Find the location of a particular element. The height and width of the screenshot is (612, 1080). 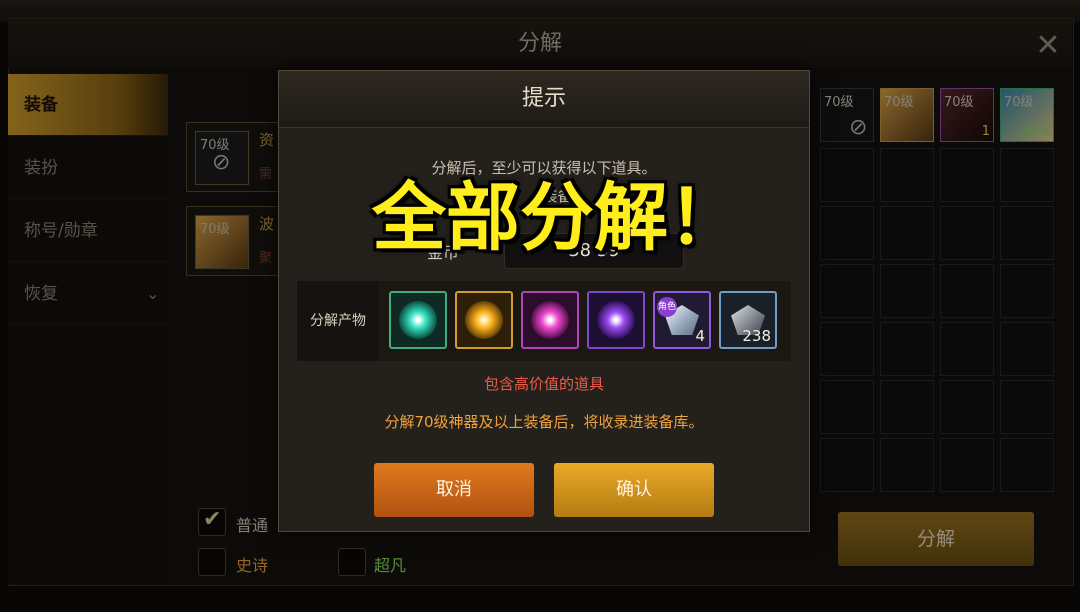

product-count: 238 is located at coordinates (756, 336).